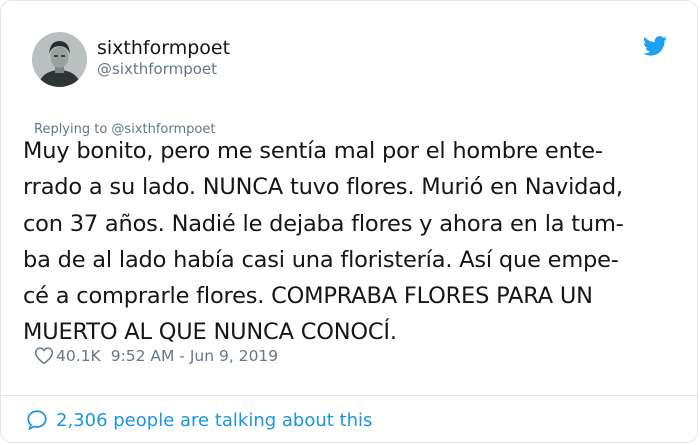 The image size is (700, 445). Describe the element at coordinates (59, 59) in the screenshot. I see `avatar` at that location.